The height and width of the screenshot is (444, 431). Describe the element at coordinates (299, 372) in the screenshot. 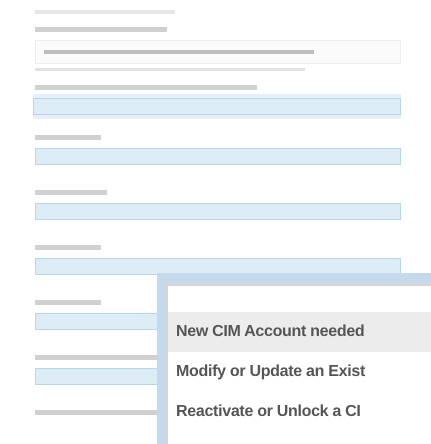

I see `dropdown-option: Modify or Update an Exist` at that location.